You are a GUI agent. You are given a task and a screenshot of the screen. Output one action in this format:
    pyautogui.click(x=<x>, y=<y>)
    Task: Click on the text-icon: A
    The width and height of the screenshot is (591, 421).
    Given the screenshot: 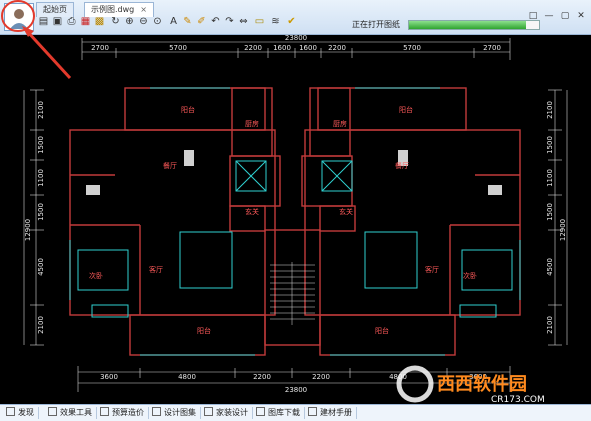 What is the action you would take?
    pyautogui.click(x=173, y=21)
    